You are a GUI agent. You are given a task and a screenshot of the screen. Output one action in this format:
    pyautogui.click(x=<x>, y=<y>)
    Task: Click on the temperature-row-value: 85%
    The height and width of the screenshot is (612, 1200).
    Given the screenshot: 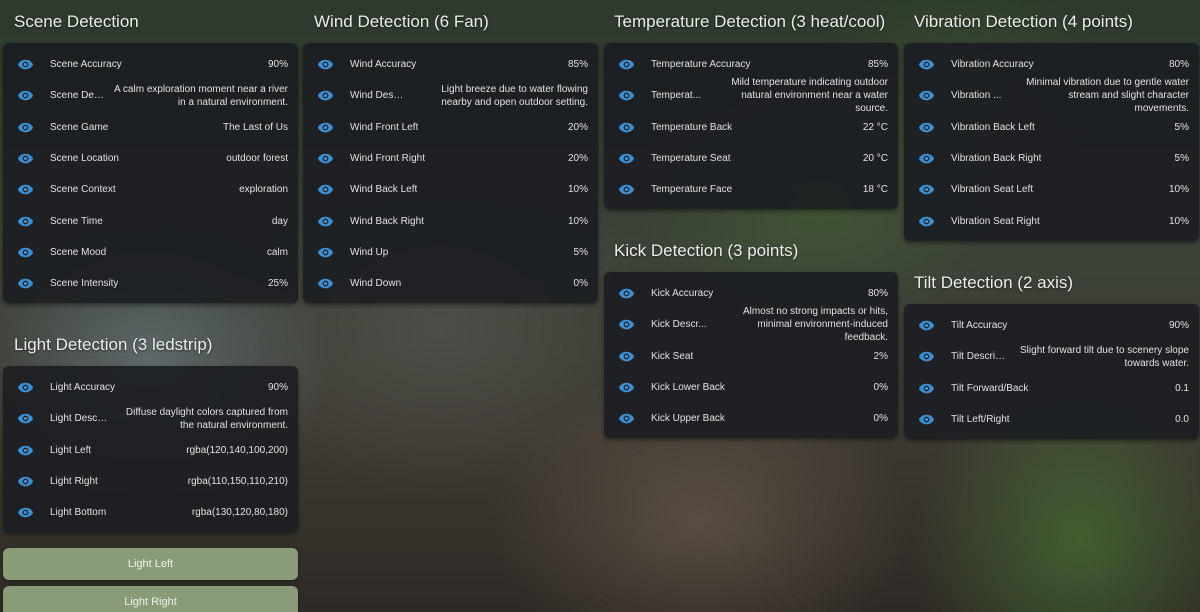 What is the action you would take?
    pyautogui.click(x=877, y=65)
    